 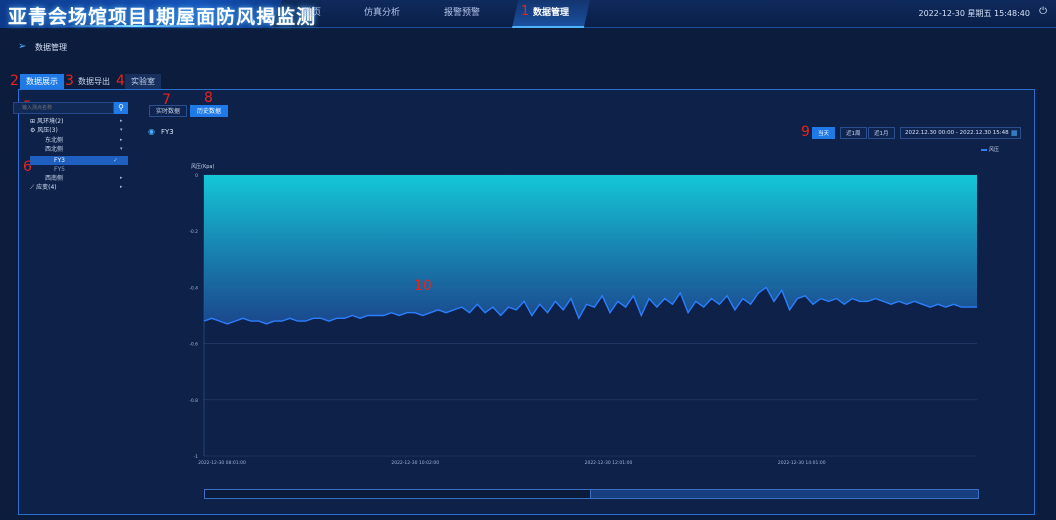 What do you see at coordinates (222, 463) in the screenshot?
I see `x-tick-label: 2022-12-30 08:01:00` at bounding box center [222, 463].